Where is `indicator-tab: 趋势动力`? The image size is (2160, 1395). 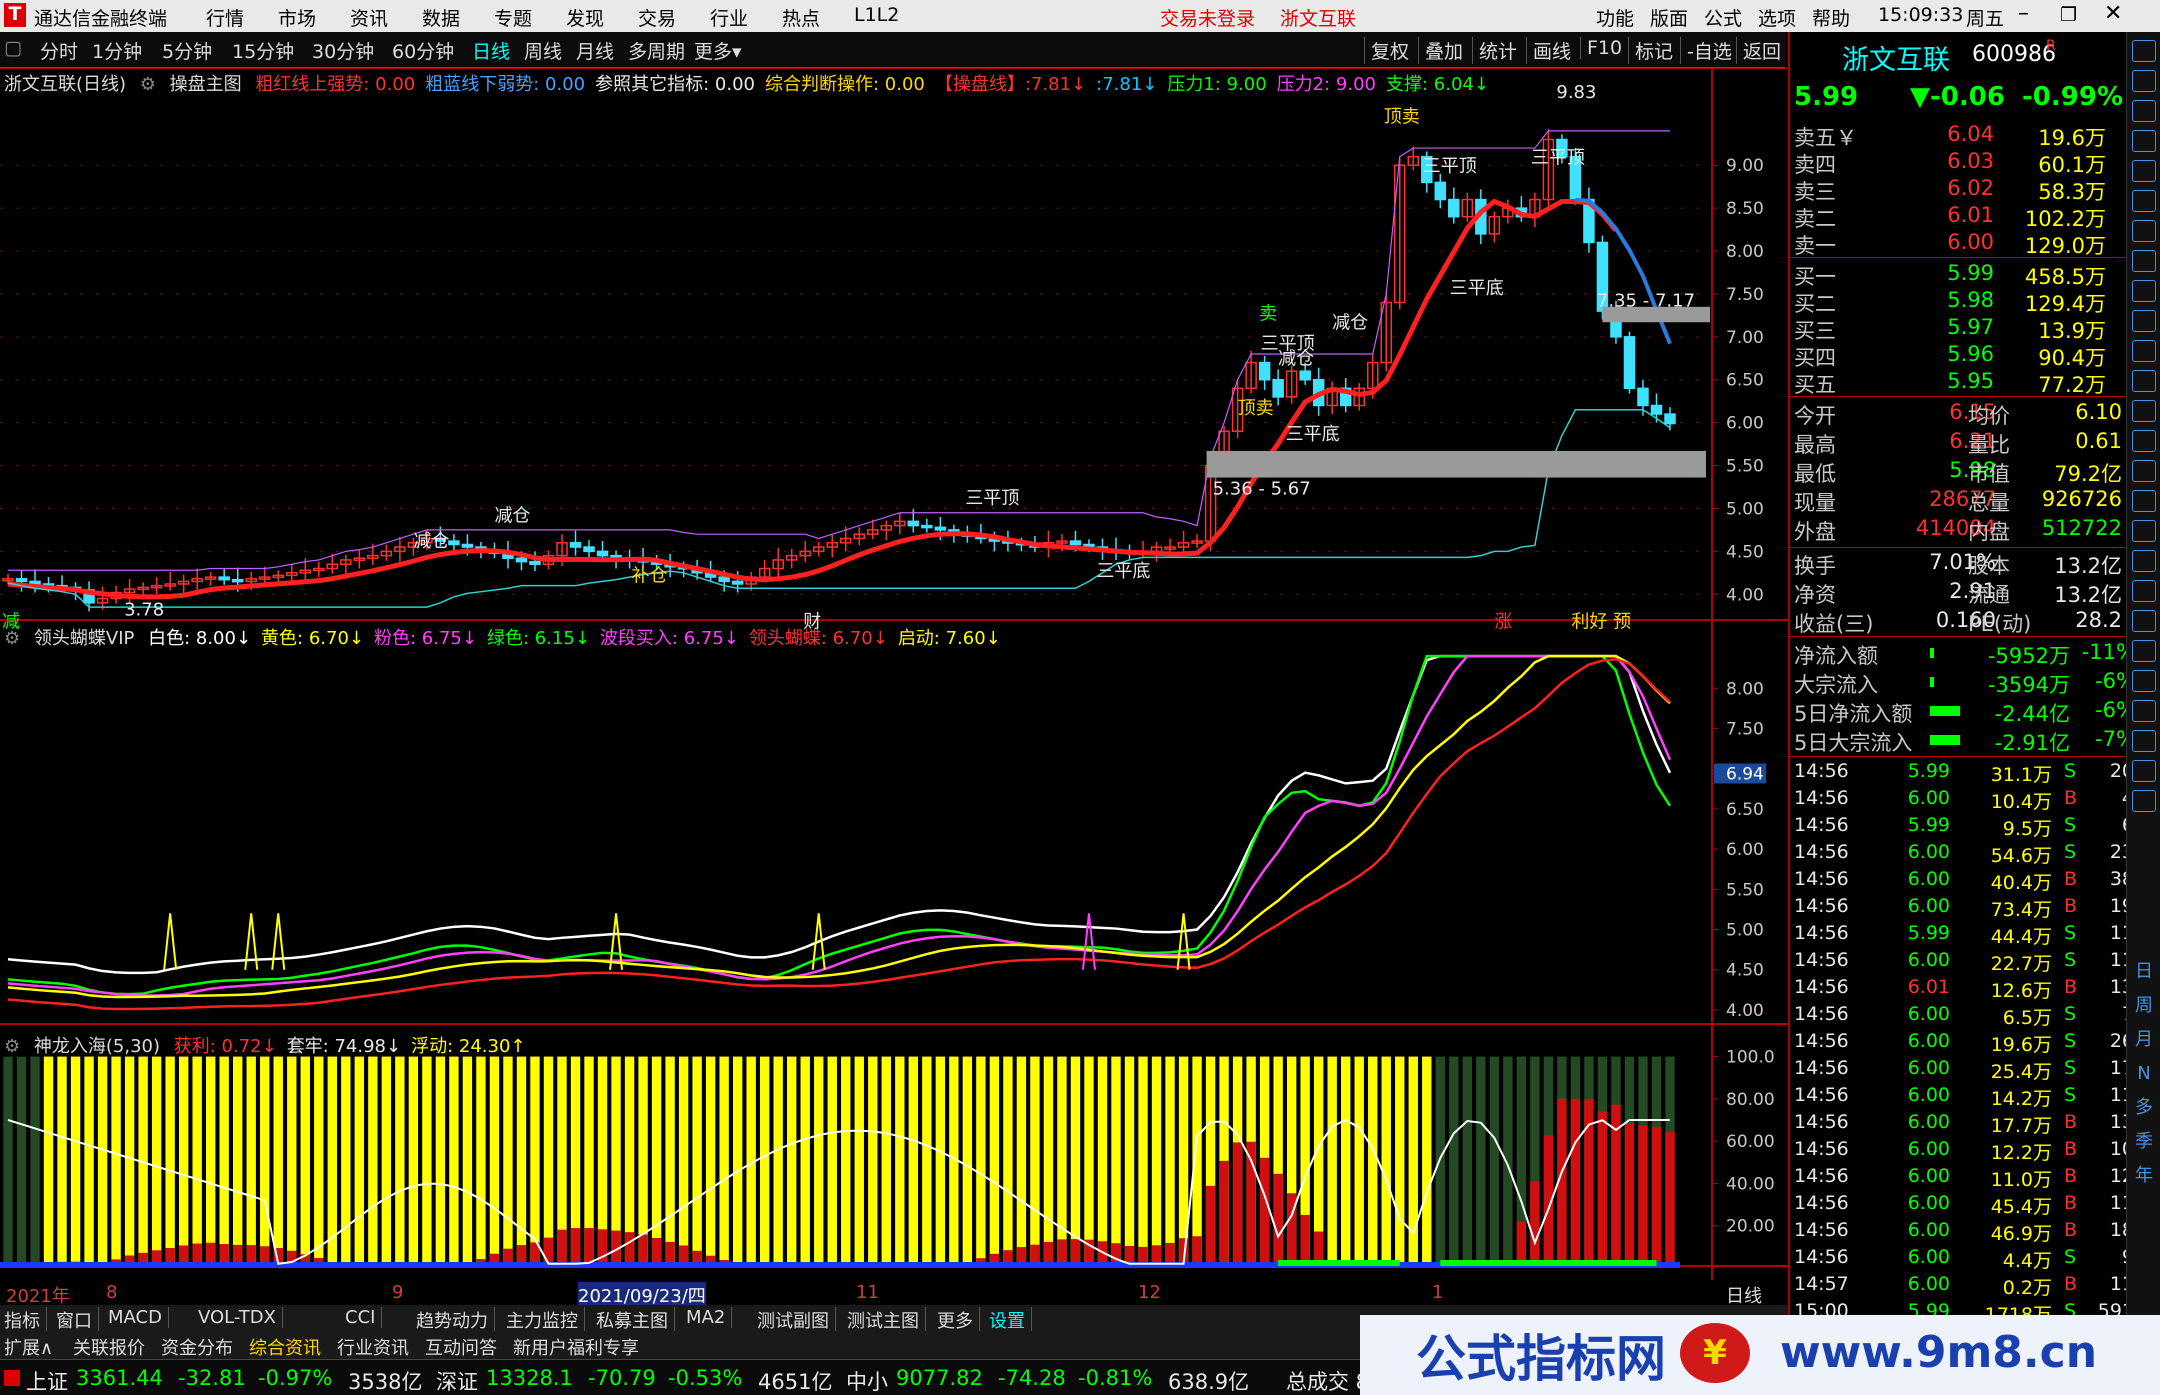
indicator-tab: 趋势动力 is located at coordinates (455, 1320).